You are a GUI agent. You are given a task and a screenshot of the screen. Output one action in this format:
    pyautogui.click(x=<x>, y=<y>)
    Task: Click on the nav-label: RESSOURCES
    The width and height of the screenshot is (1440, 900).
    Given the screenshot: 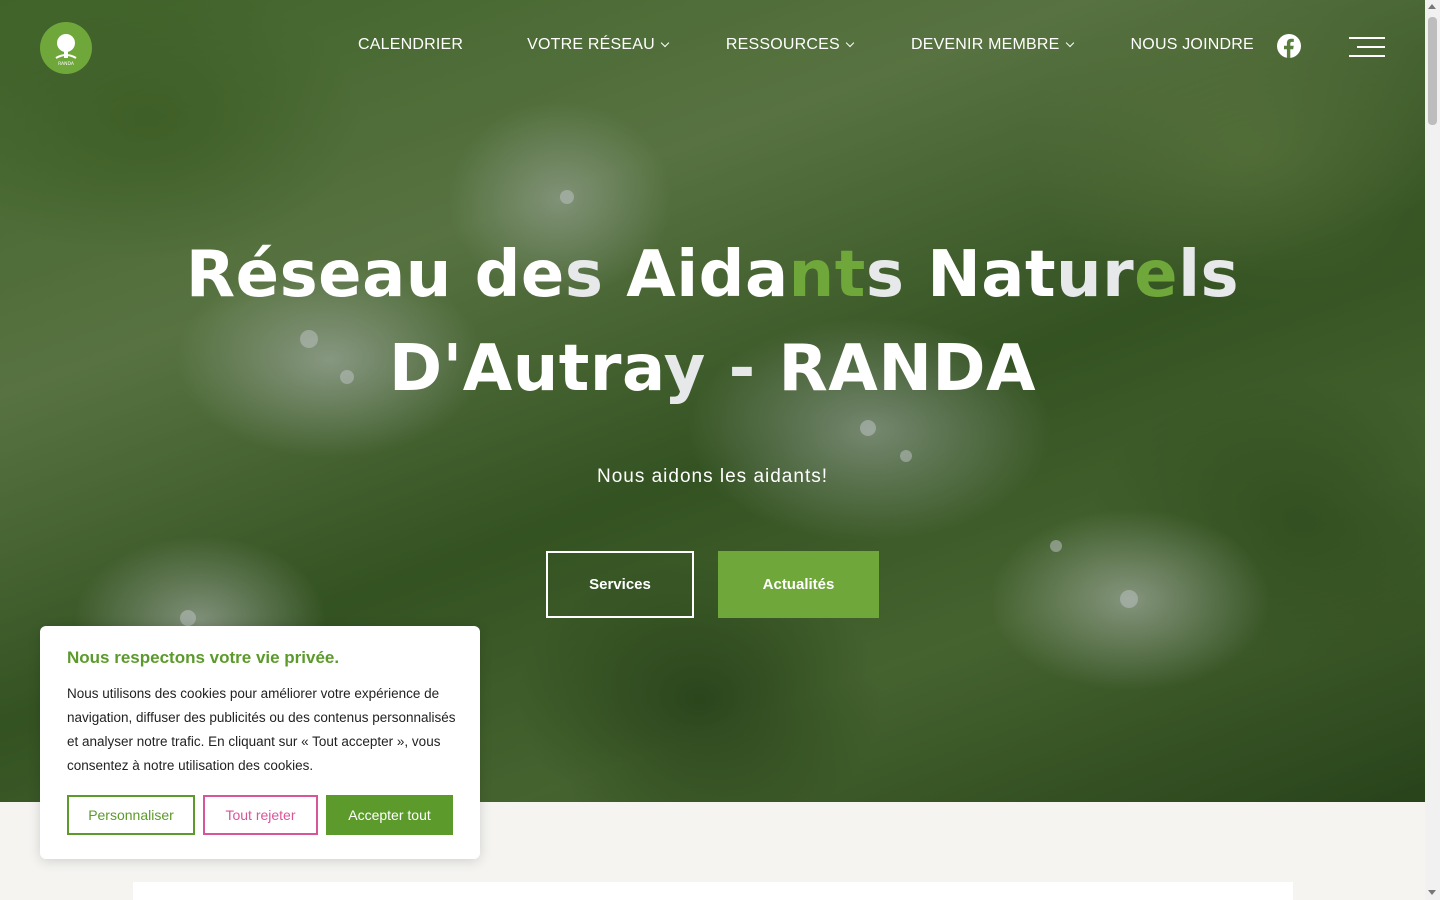 What is the action you would take?
    pyautogui.click(x=782, y=44)
    